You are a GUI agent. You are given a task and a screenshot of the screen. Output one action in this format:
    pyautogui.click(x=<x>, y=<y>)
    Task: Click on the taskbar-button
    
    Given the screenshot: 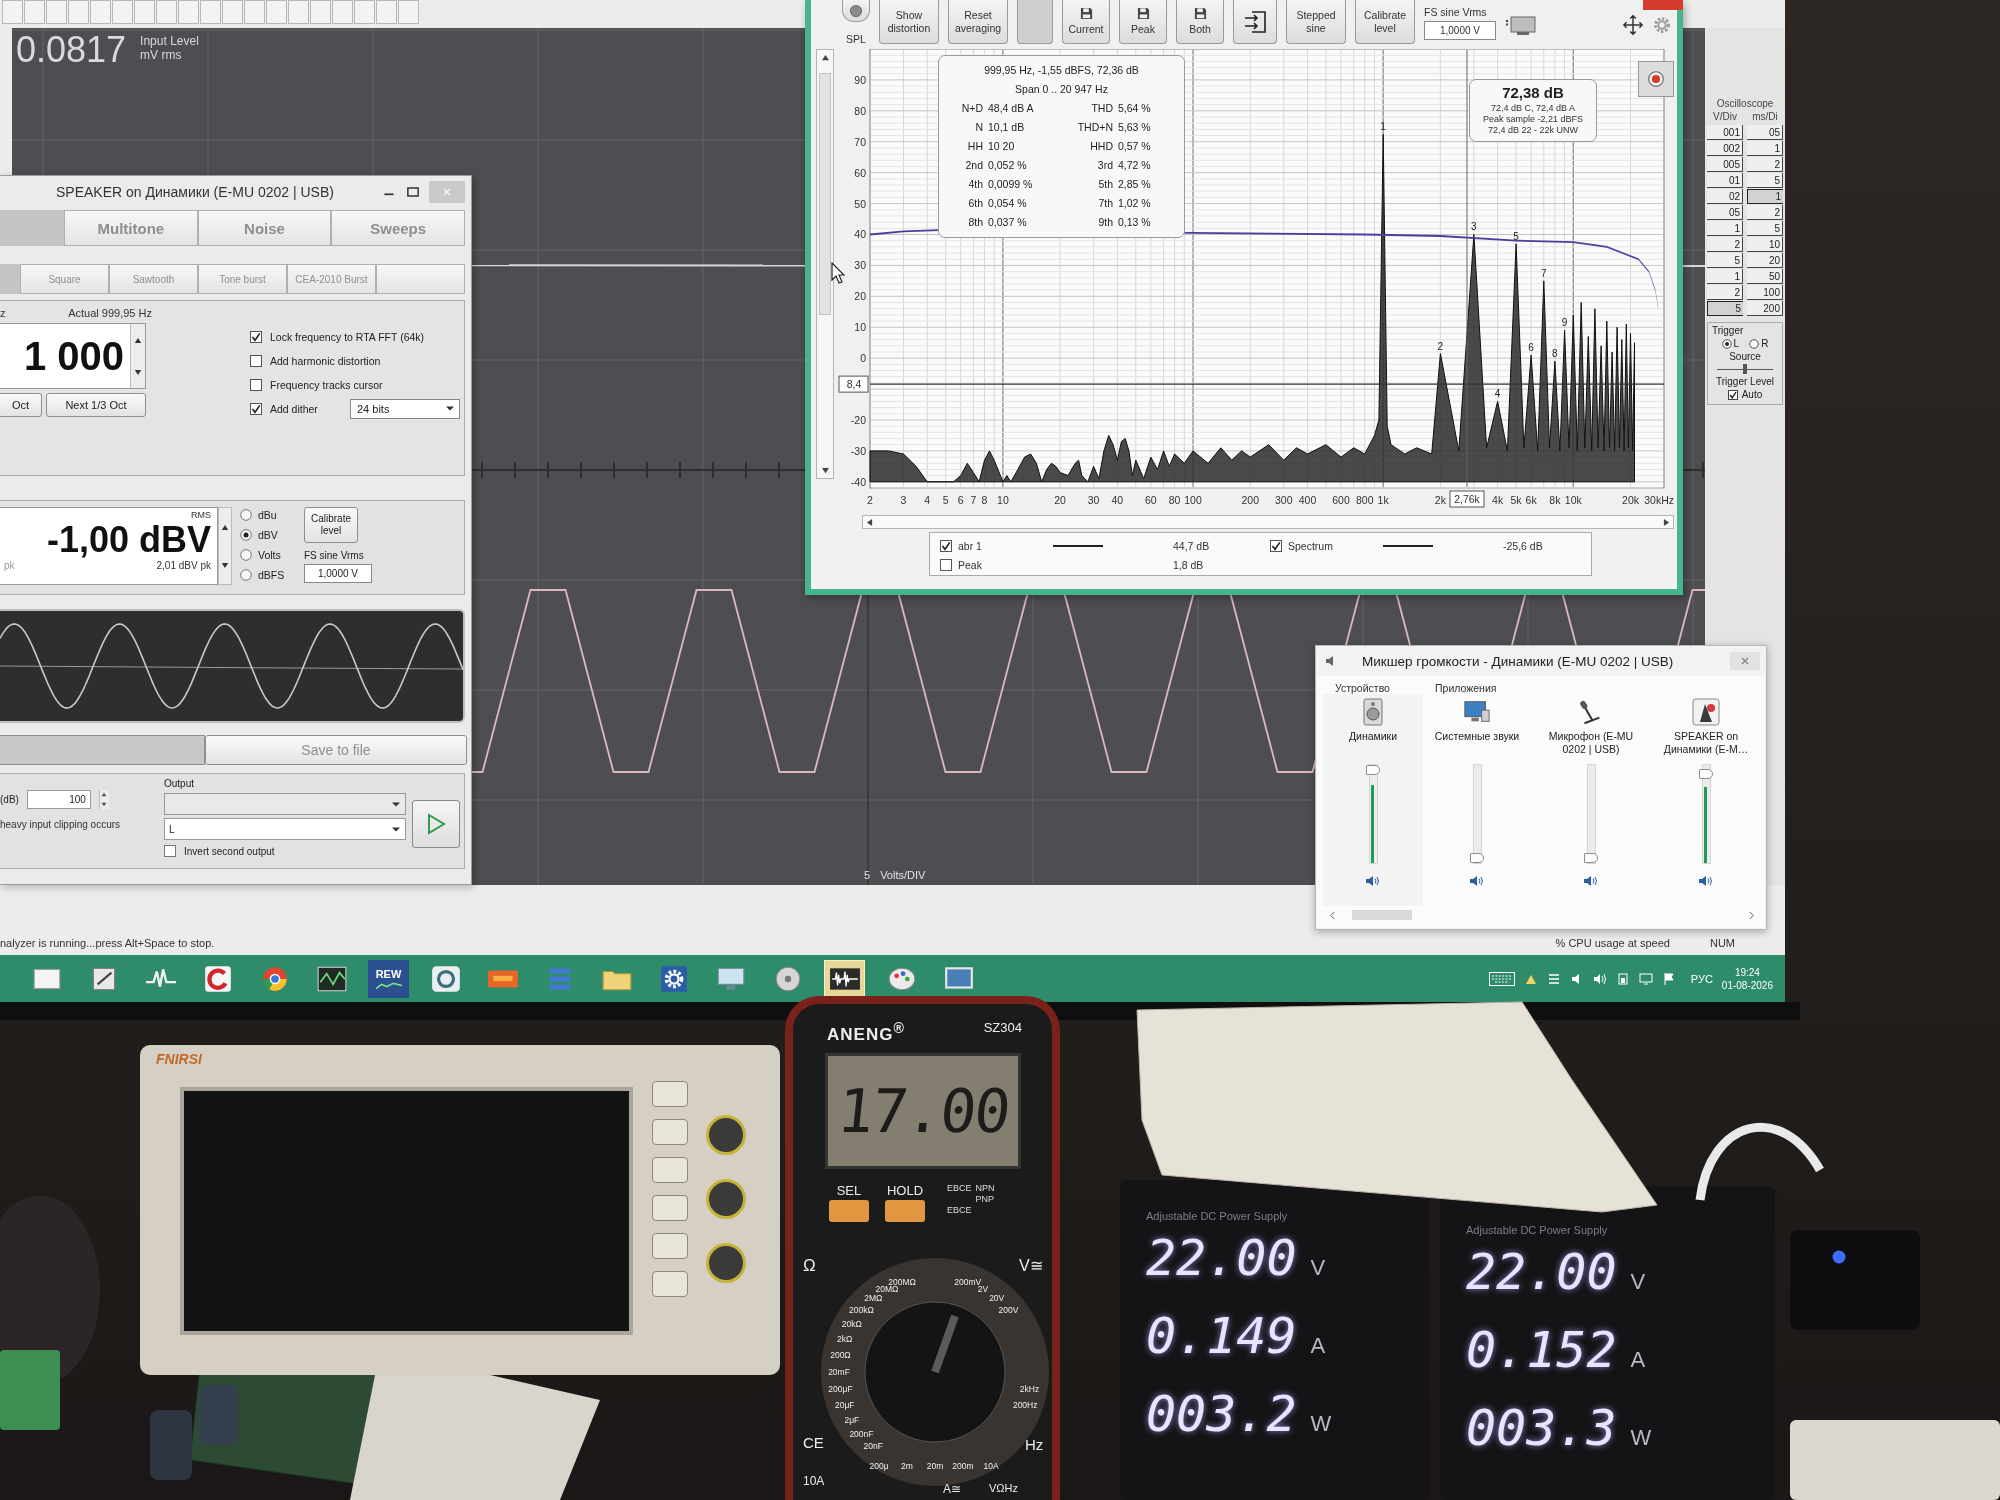 What is the action you would take?
    pyautogui.click(x=844, y=978)
    